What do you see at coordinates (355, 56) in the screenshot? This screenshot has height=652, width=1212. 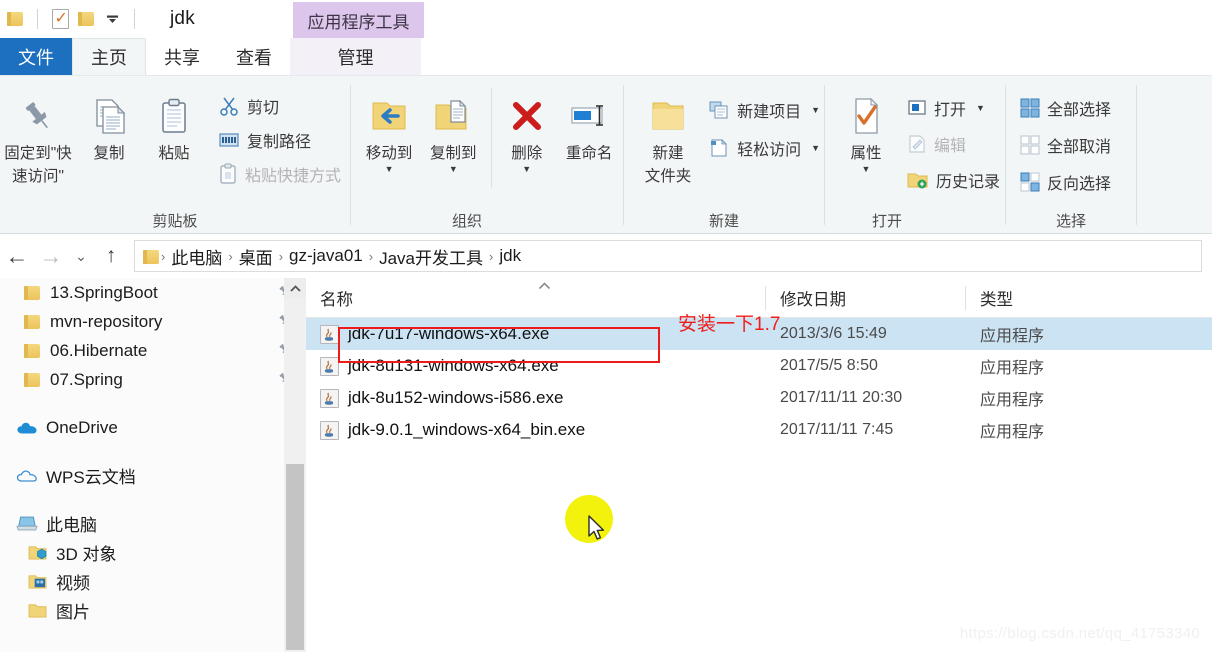 I see `tab-manage: 管理` at bounding box center [355, 56].